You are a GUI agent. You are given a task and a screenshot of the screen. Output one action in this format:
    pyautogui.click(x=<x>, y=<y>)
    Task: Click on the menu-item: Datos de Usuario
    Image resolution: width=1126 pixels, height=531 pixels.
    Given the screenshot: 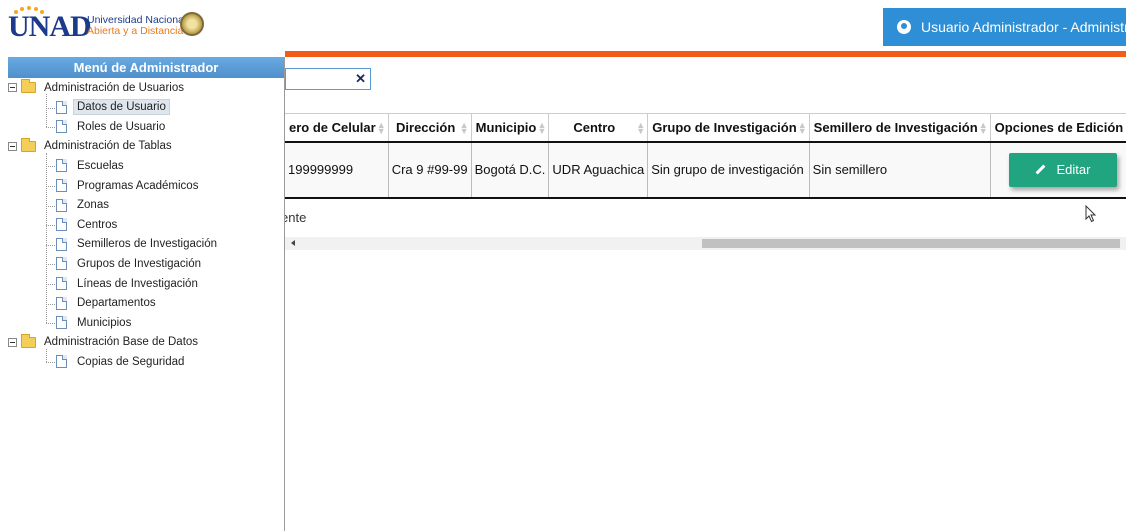 What is the action you would take?
    pyautogui.click(x=113, y=107)
    